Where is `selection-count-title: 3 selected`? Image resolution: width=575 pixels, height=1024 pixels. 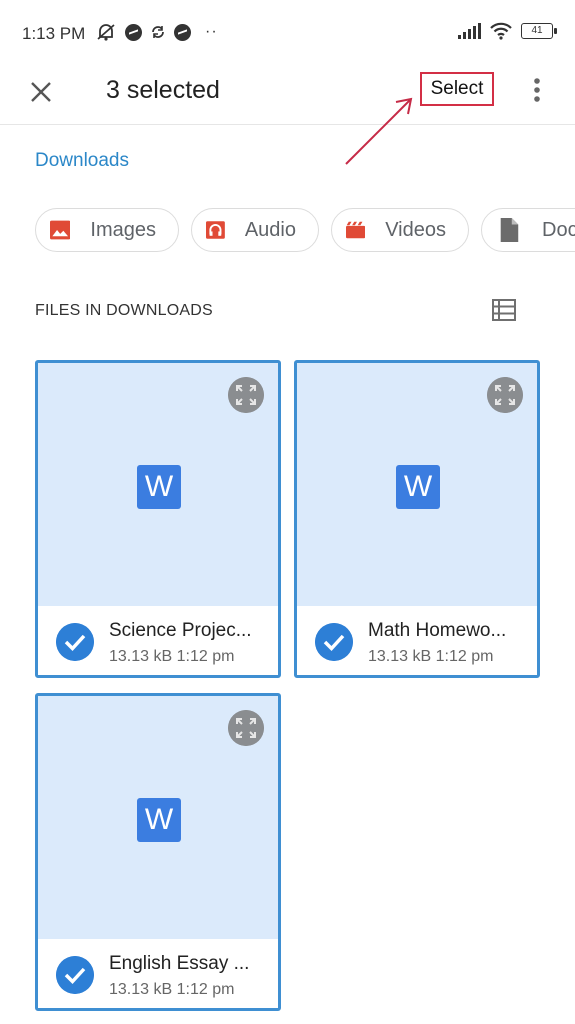
selection-count-title: 3 selected is located at coordinates (163, 90).